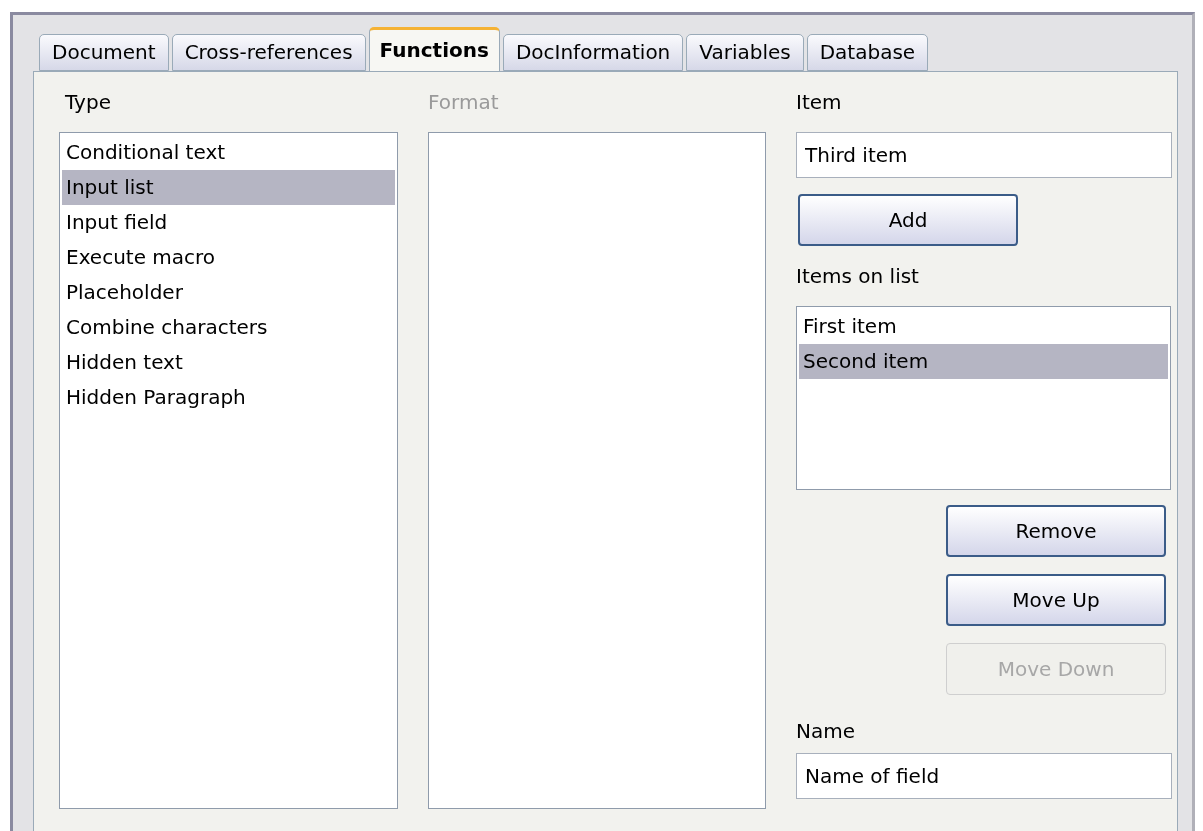  I want to click on items-on-list-label: Items on list, so click(857, 276).